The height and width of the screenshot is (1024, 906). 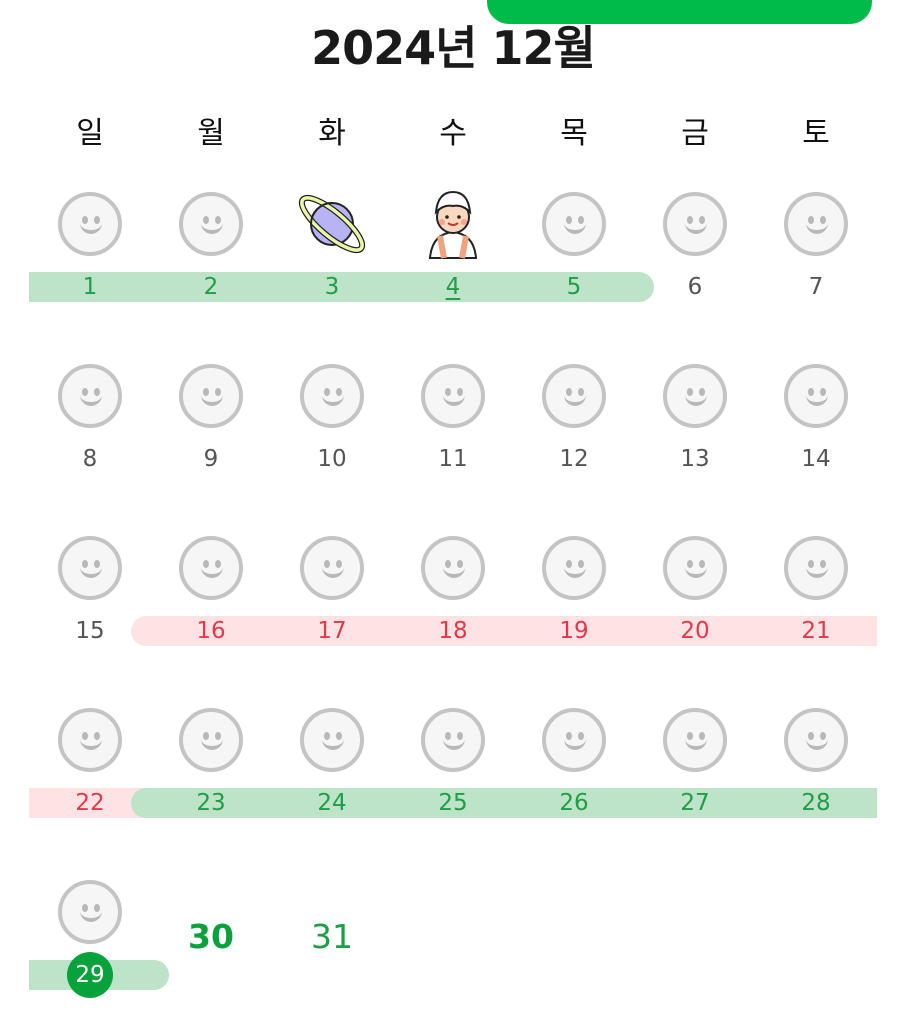 I want to click on day-number: 26, so click(x=574, y=803).